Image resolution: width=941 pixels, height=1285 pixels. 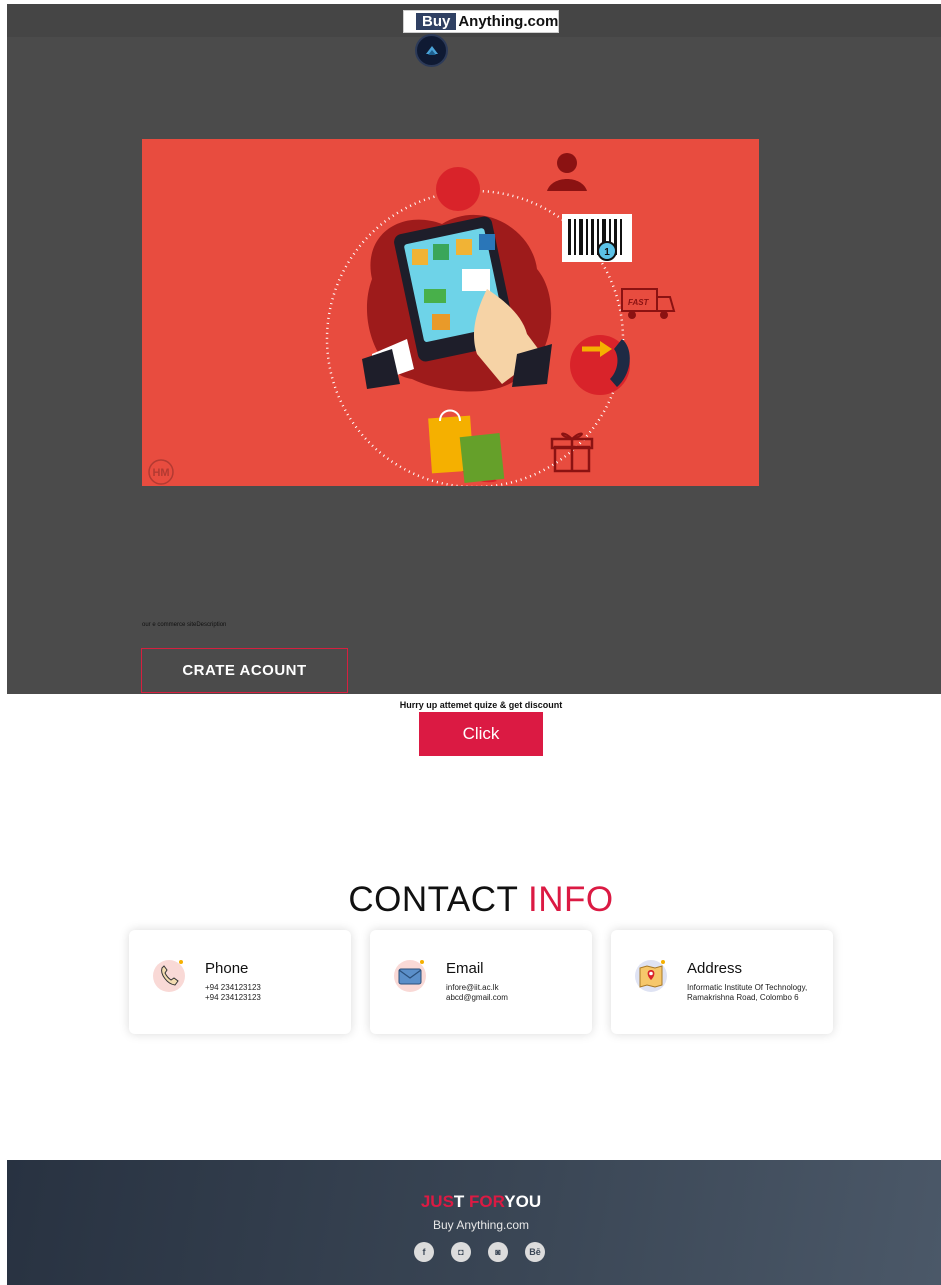 I want to click on footer-tagline: JUST FORYOU, so click(x=474, y=1202).